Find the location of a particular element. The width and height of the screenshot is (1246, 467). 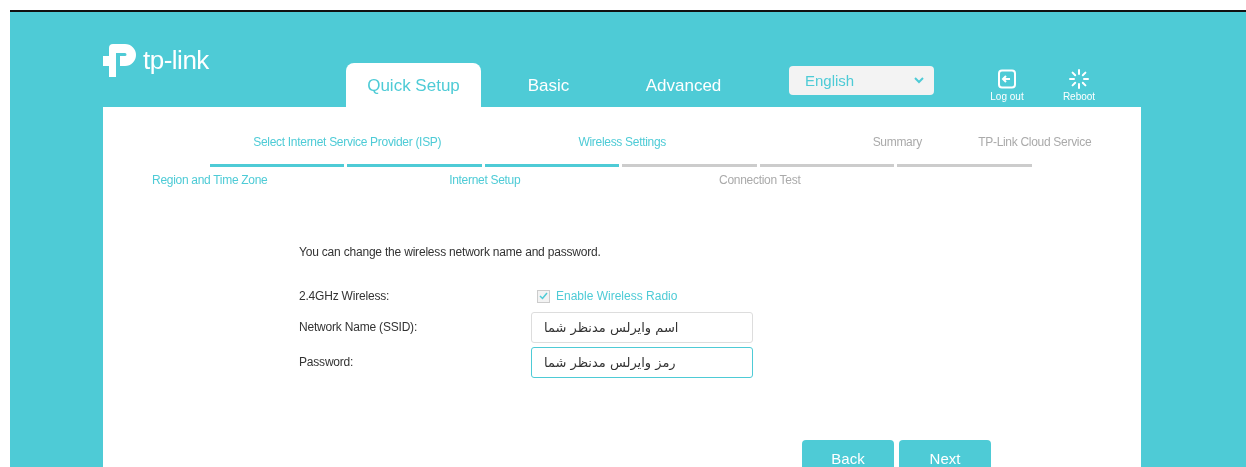

step-label: Internet Setup is located at coordinates (485, 180).